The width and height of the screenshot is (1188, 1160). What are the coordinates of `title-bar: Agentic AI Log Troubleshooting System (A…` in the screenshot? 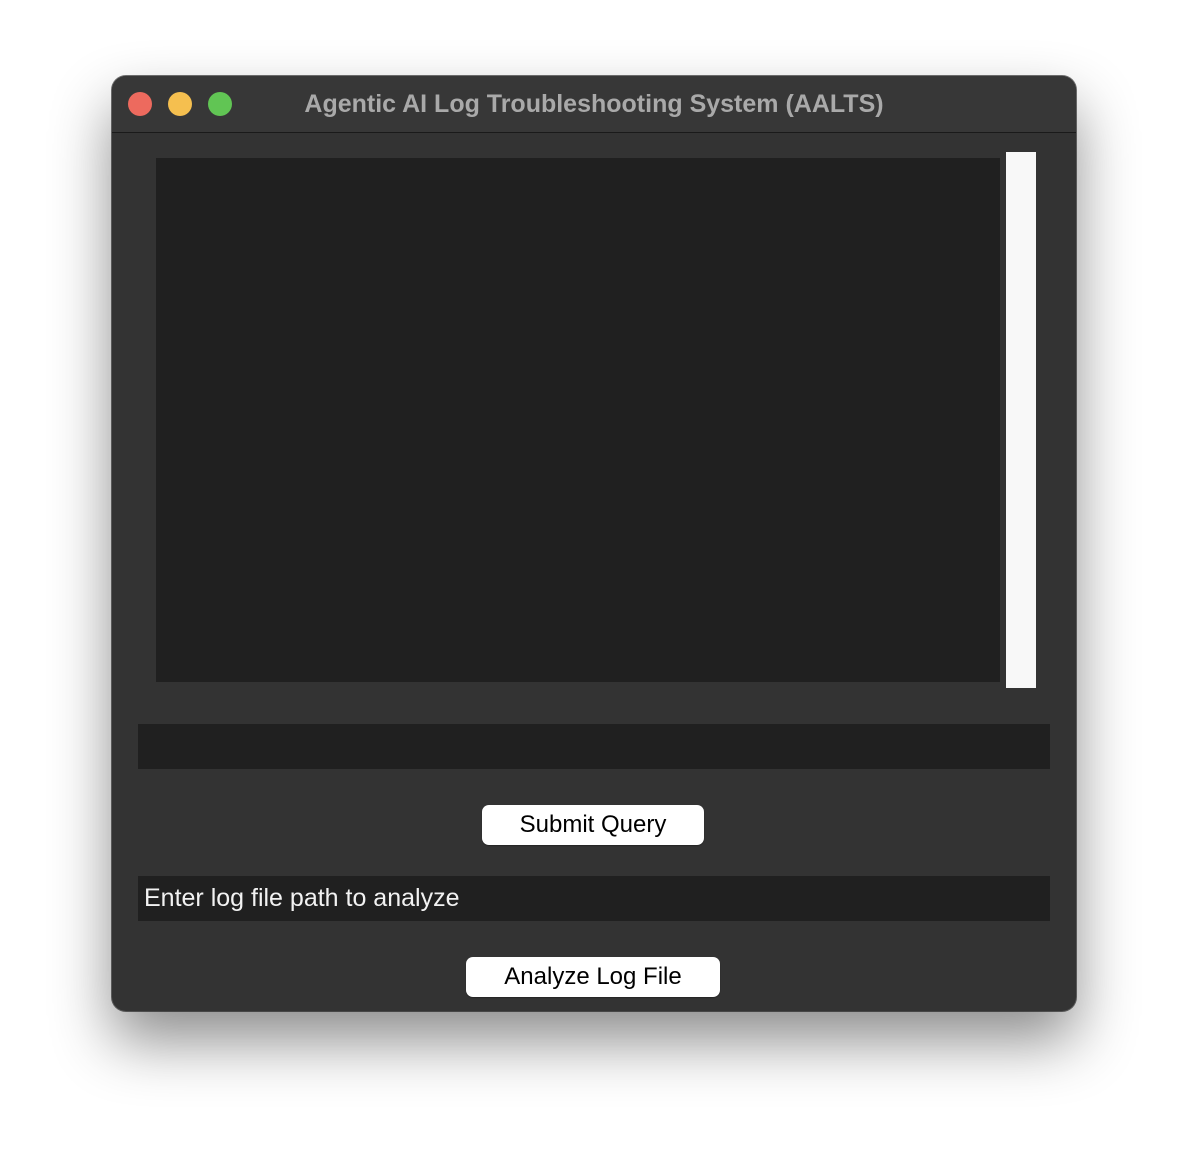 It's located at (594, 104).